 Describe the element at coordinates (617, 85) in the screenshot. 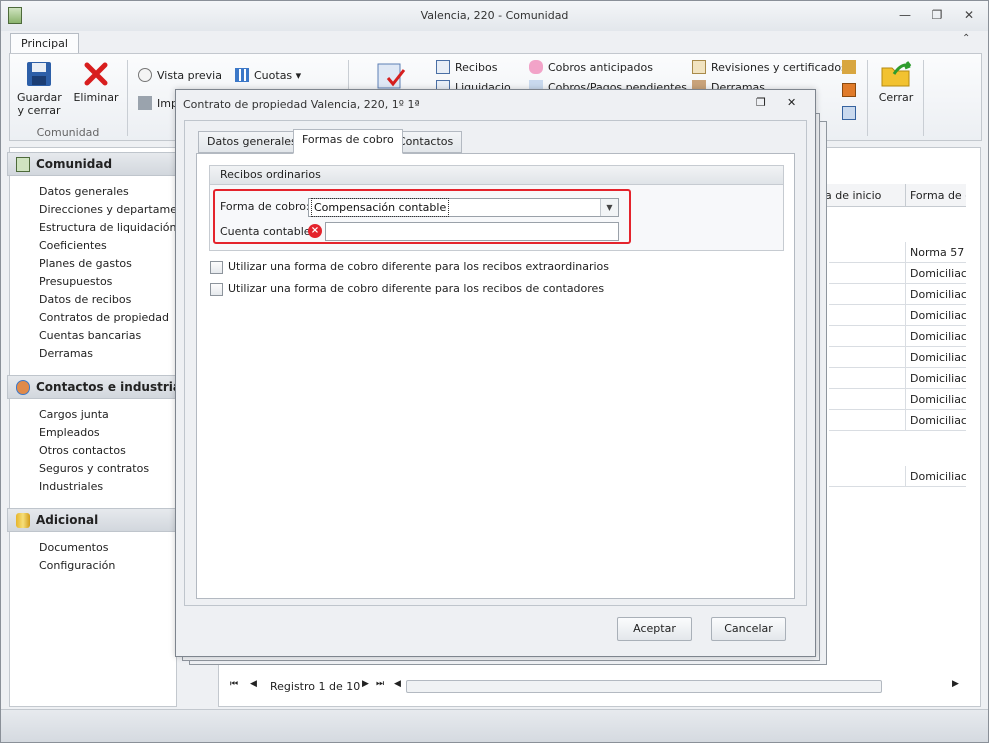

I see `pending-payments-label: Cobros/Pagos pendientes` at that location.